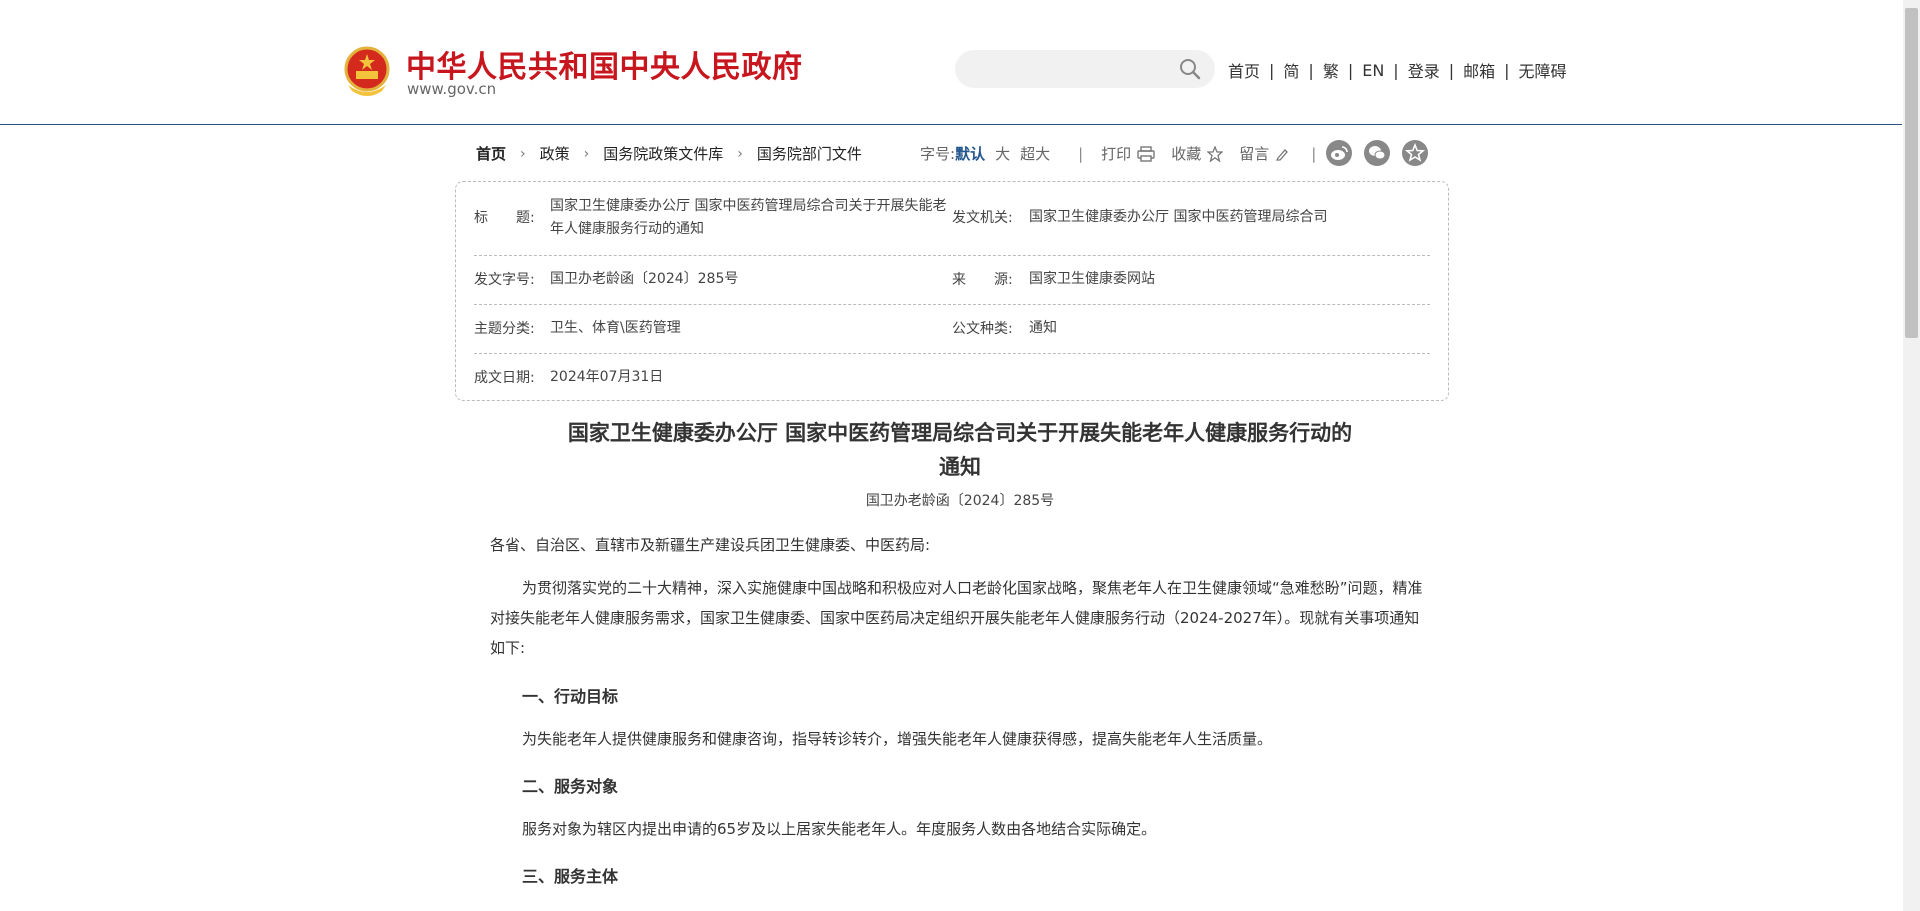  I want to click on search-icon, so click(1190, 69).